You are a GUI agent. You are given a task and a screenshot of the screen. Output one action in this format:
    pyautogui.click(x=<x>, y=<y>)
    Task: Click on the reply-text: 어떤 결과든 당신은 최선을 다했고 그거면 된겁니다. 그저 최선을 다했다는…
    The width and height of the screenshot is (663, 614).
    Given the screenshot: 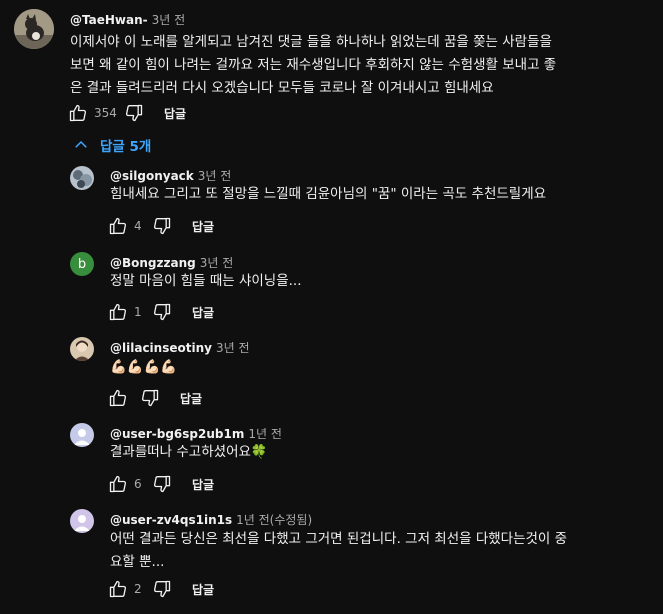 What is the action you would take?
    pyautogui.click(x=338, y=551)
    